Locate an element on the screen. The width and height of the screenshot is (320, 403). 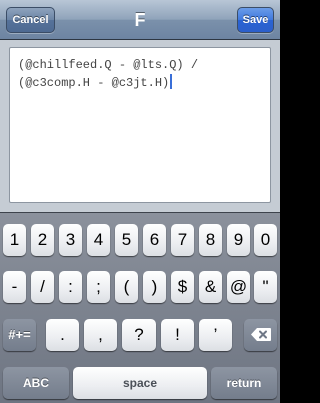
abc-key: ABC is located at coordinates (36, 383).